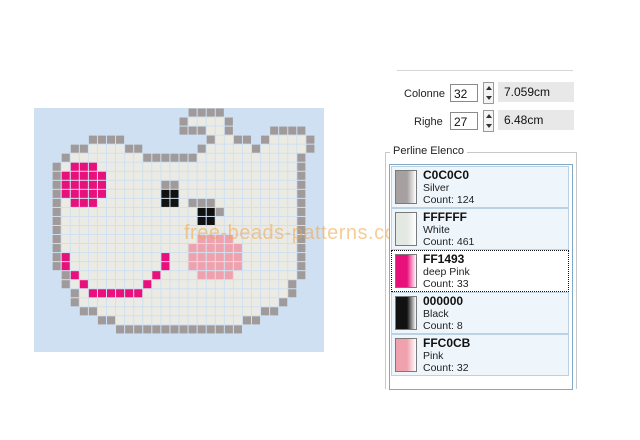 This screenshot has width=640, height=440. Describe the element at coordinates (424, 94) in the screenshot. I see `columns-label: Colonne` at that location.